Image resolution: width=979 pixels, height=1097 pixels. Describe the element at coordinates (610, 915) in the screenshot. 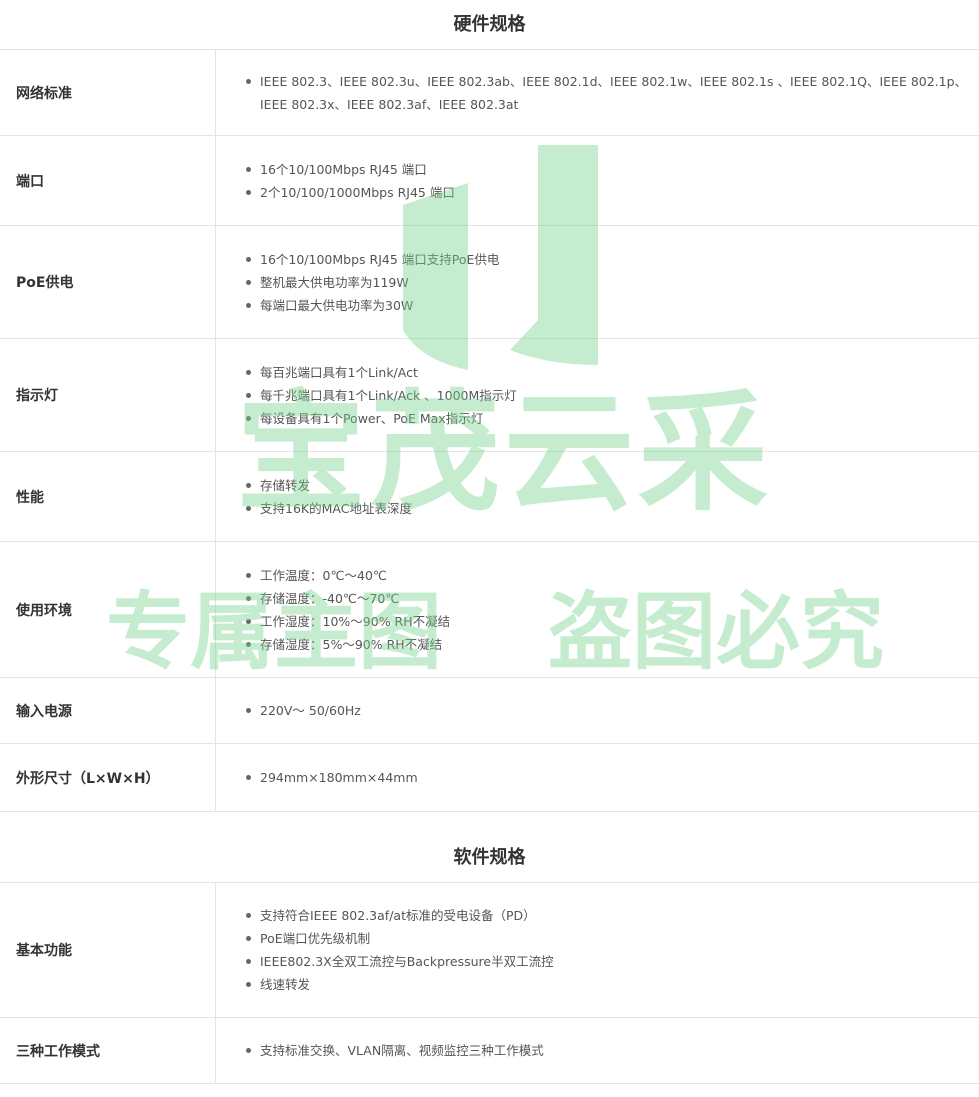

I see `list-item: 支持符合IEEE 802.3af/at标准的受电设备（PD）` at that location.